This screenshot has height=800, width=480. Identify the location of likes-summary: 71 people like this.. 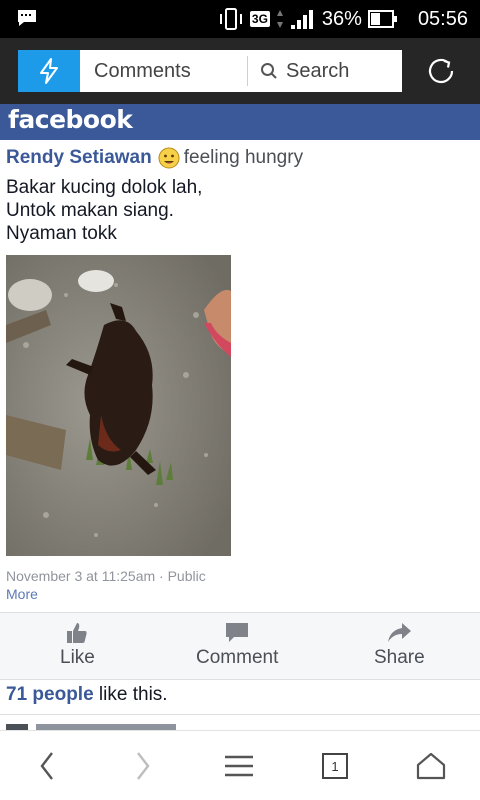
(87, 695).